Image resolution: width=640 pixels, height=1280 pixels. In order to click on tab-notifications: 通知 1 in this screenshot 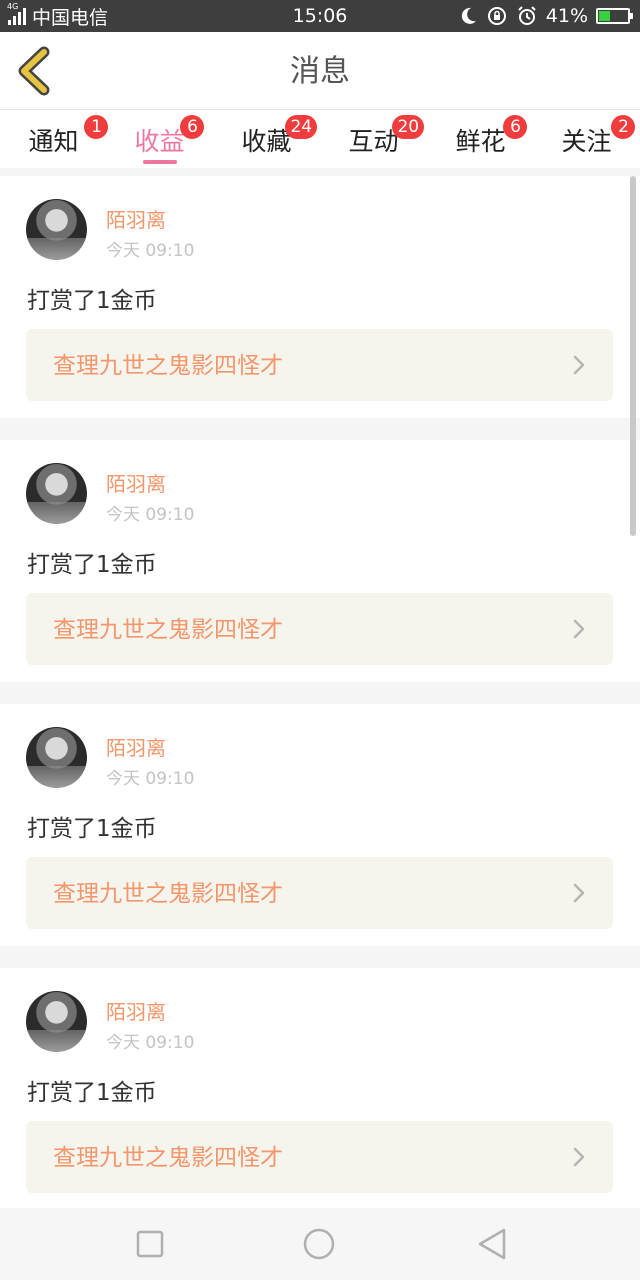, I will do `click(54, 139)`.